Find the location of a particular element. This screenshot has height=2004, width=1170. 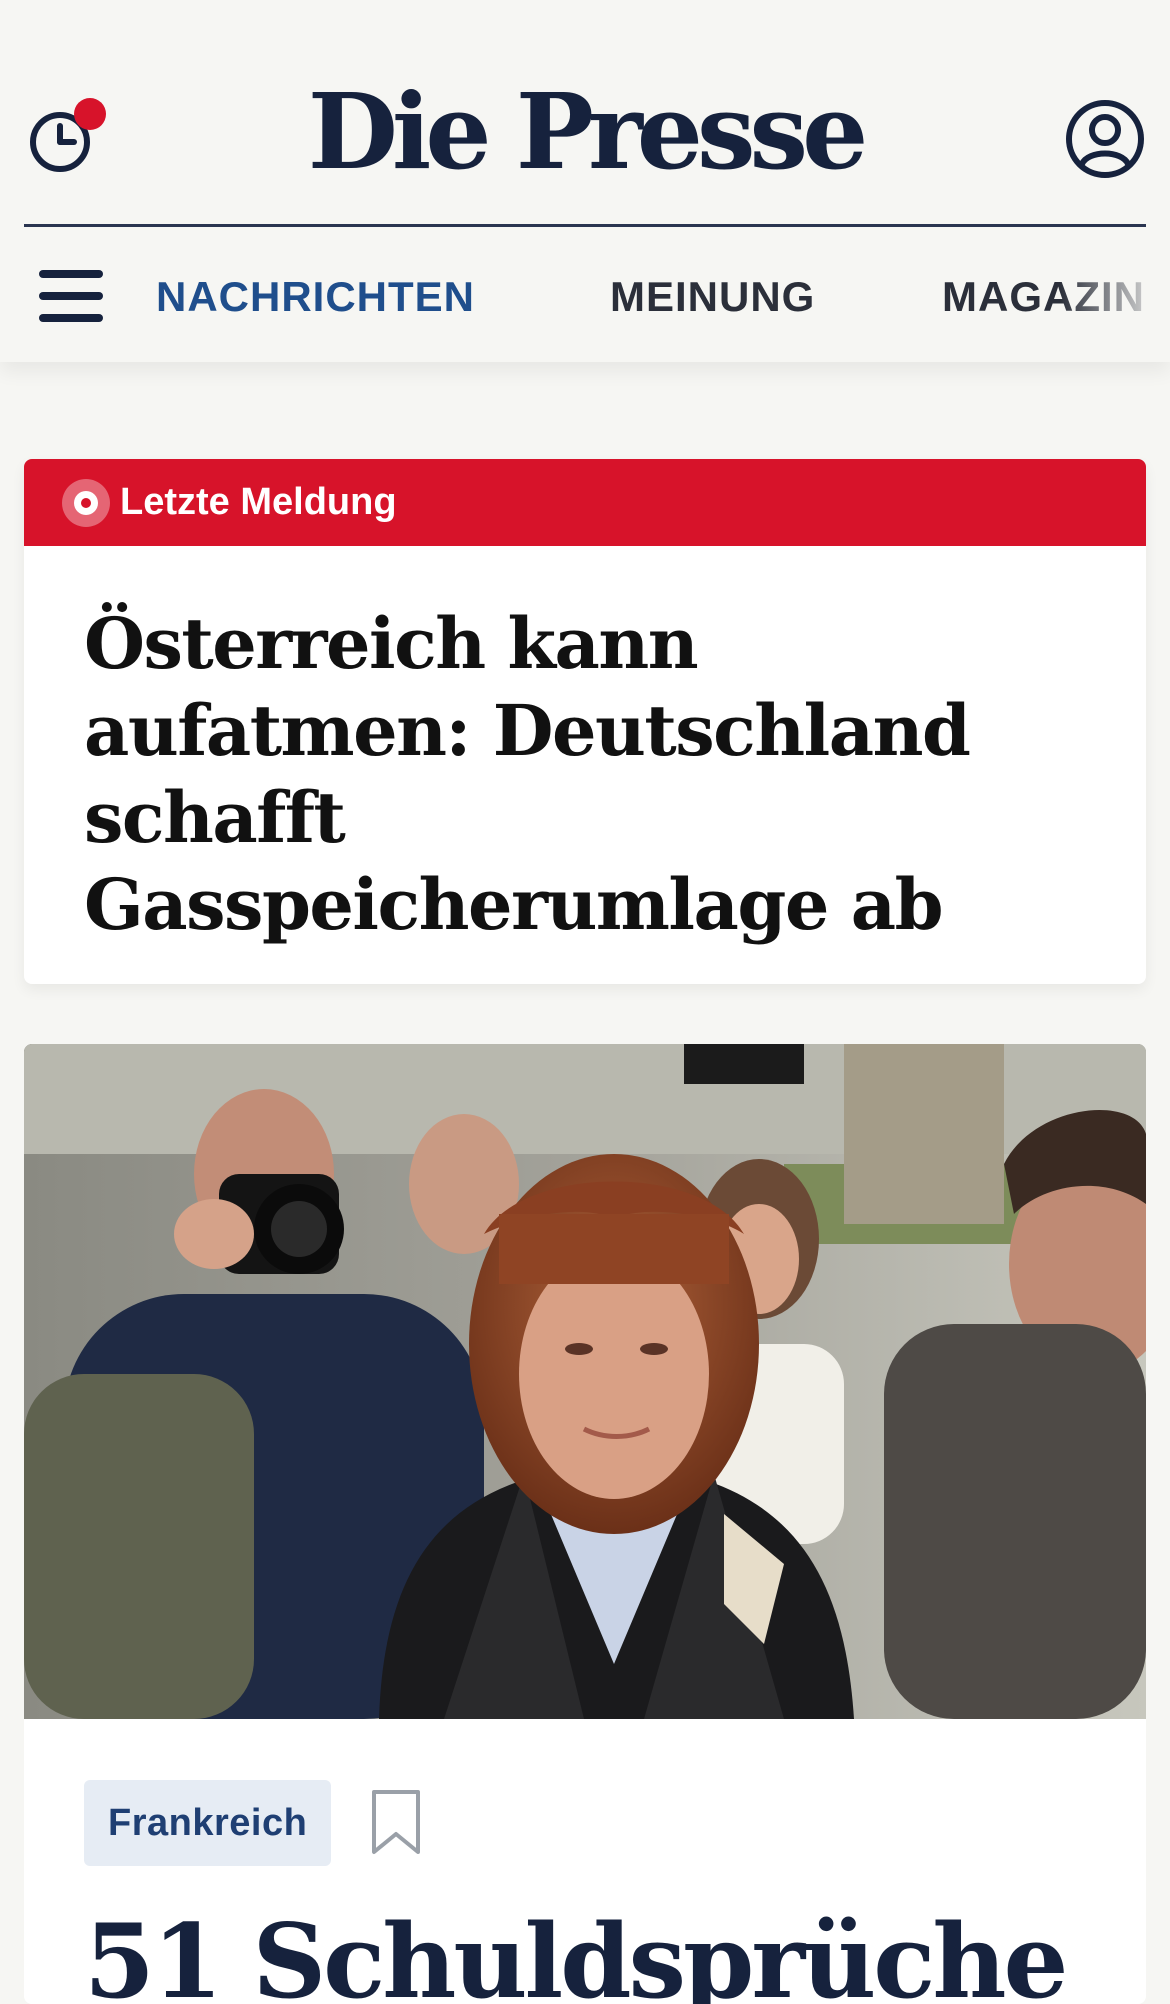

main-navigation: NACHRICHTEN MEINUNG MAGAZIN is located at coordinates (663, 297).